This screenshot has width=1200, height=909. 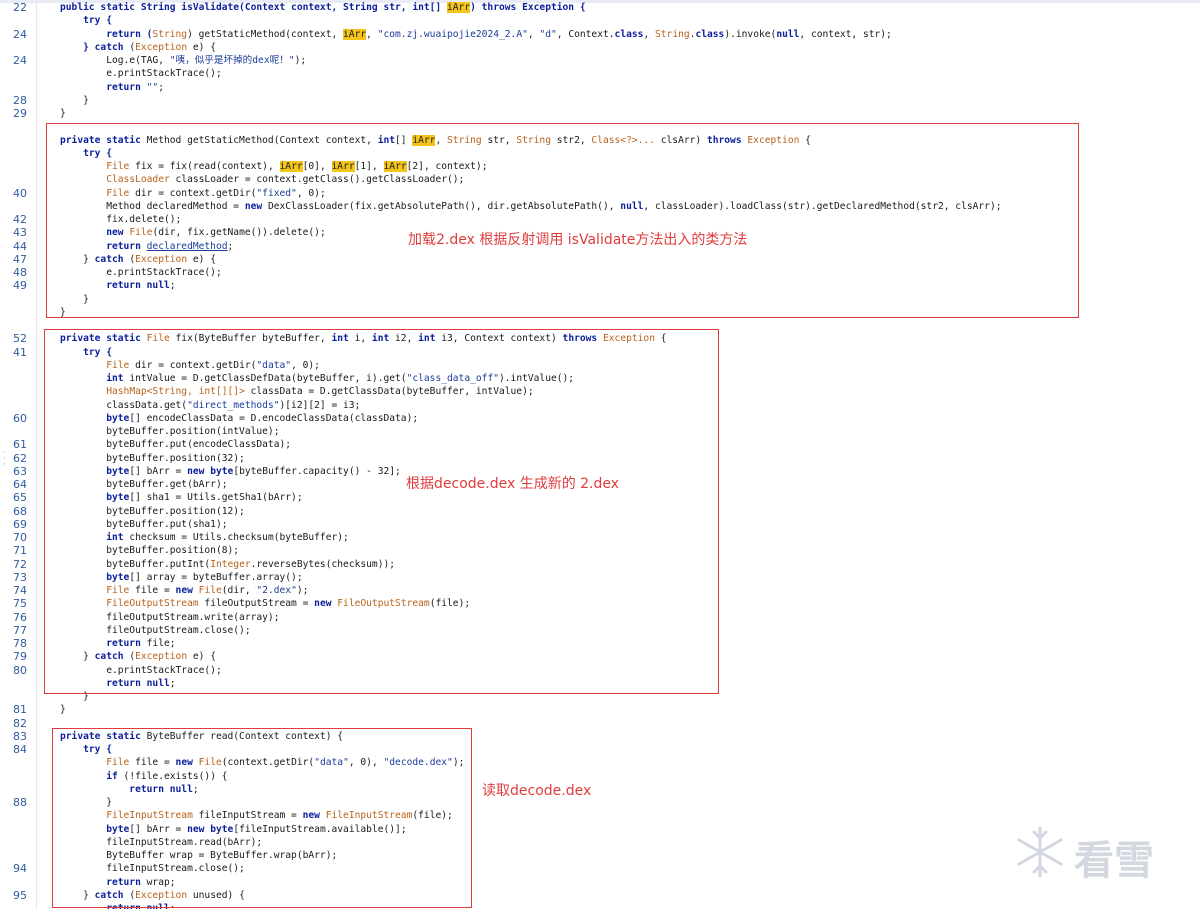 I want to click on code-text: Log.e(TAG, "咦，似乎是坏掉的dex呢！");, so click(x=183, y=60).